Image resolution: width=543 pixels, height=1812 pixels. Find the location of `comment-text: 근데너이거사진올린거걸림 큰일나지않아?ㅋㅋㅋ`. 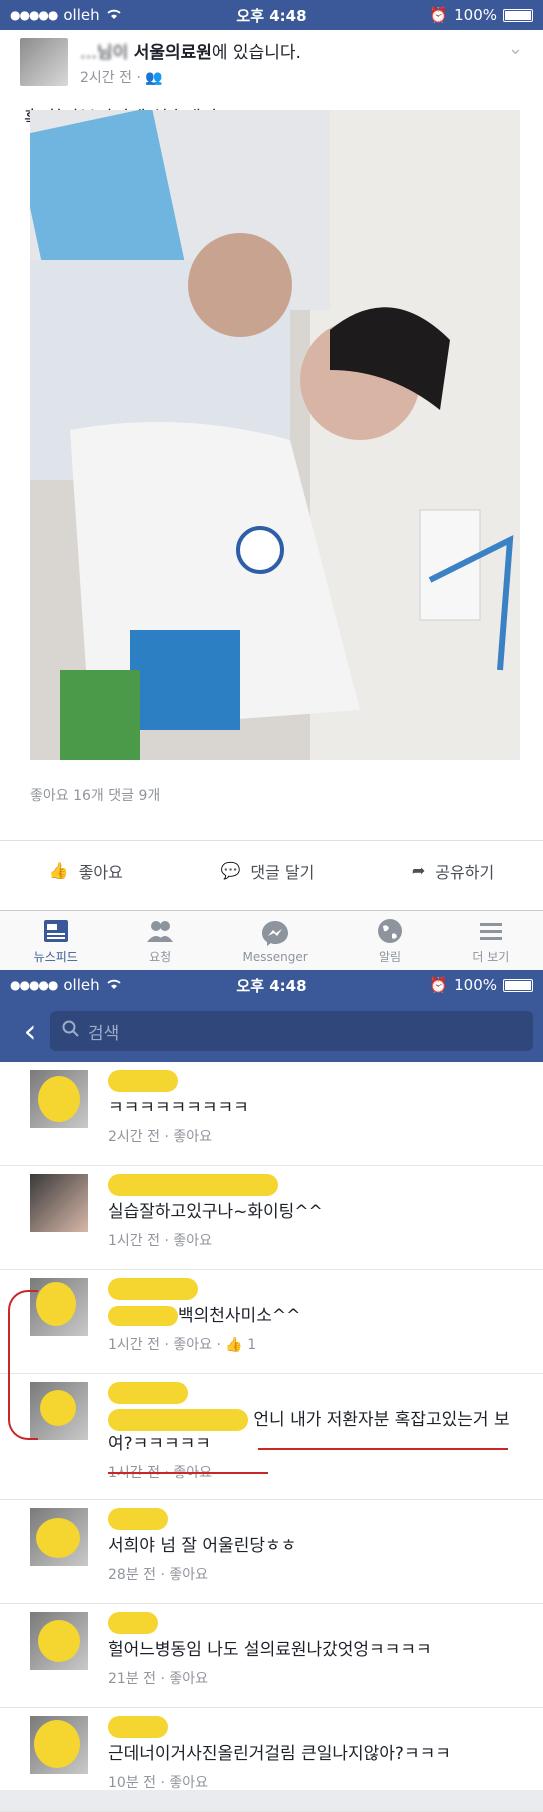

comment-text: 근데너이거사진올린거걸림 큰일나지않아?ㅋㅋㅋ is located at coordinates (279, 1754).